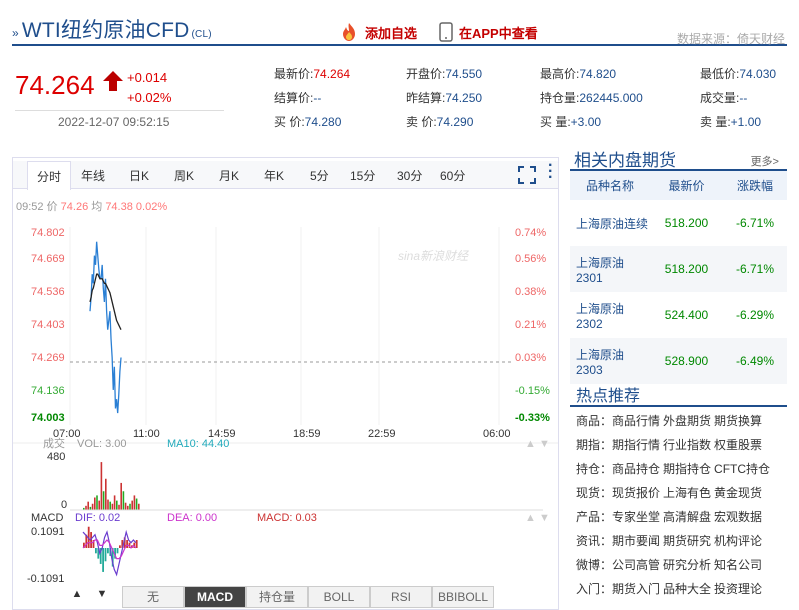  Describe the element at coordinates (215, 597) in the screenshot. I see `indicator-tab-1: MACD` at that location.